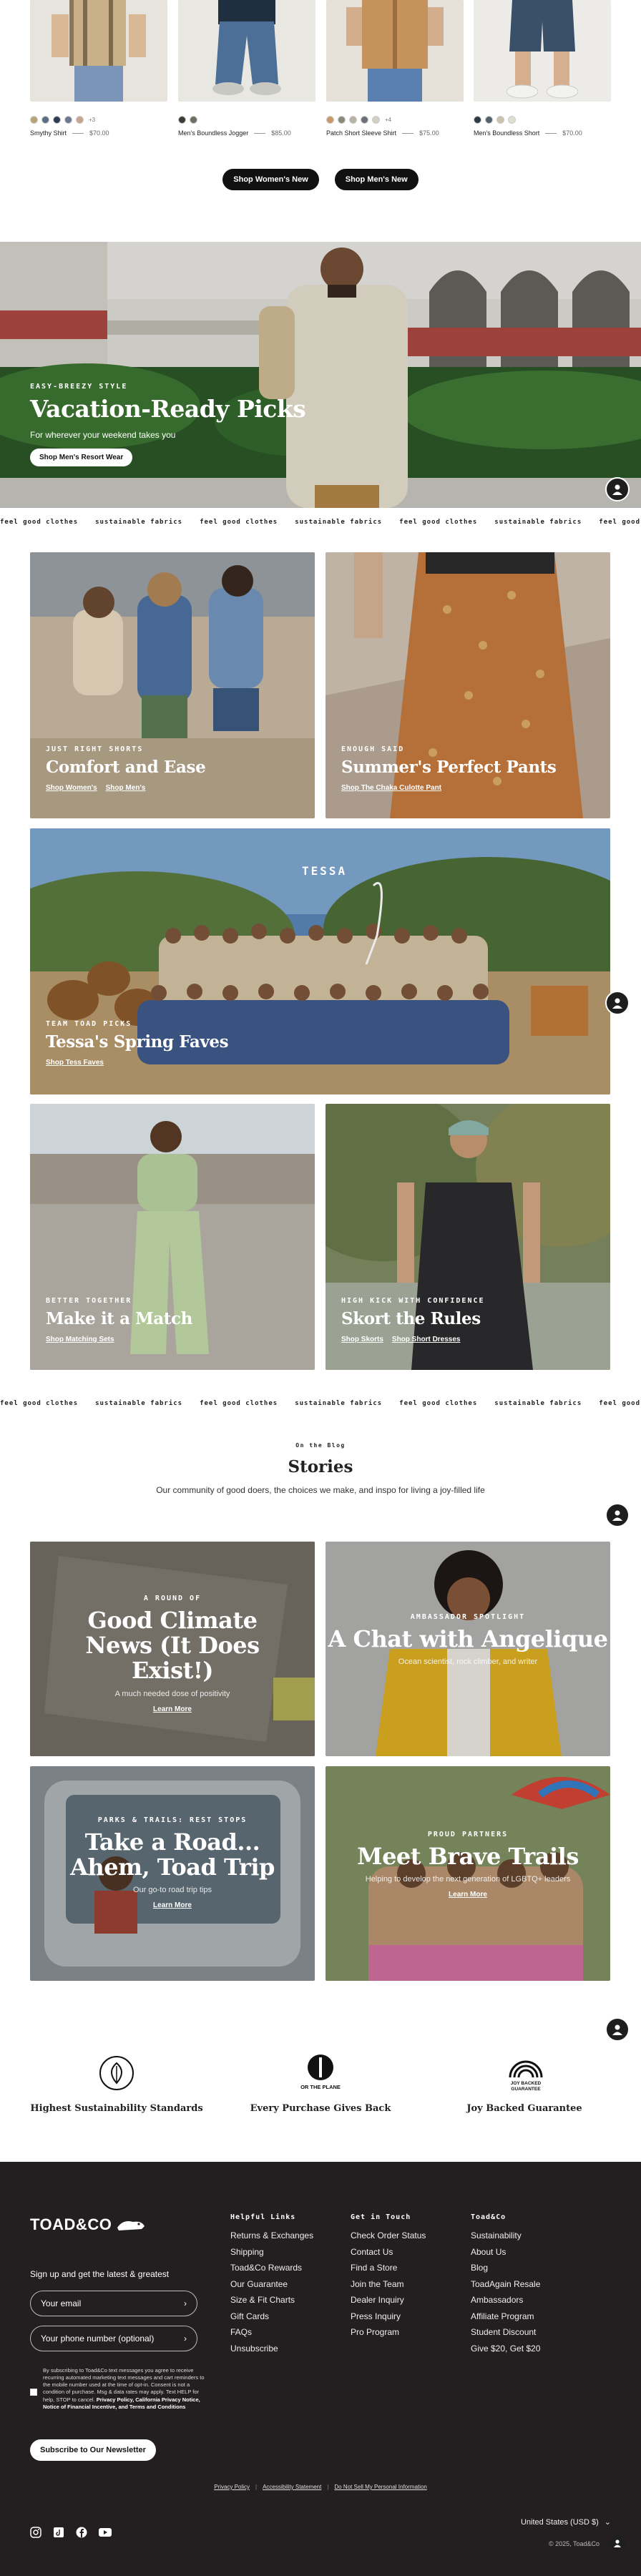 This screenshot has width=641, height=2576. Describe the element at coordinates (361, 133) in the screenshot. I see `product-name: Patch Short Sleeve Shirt` at that location.